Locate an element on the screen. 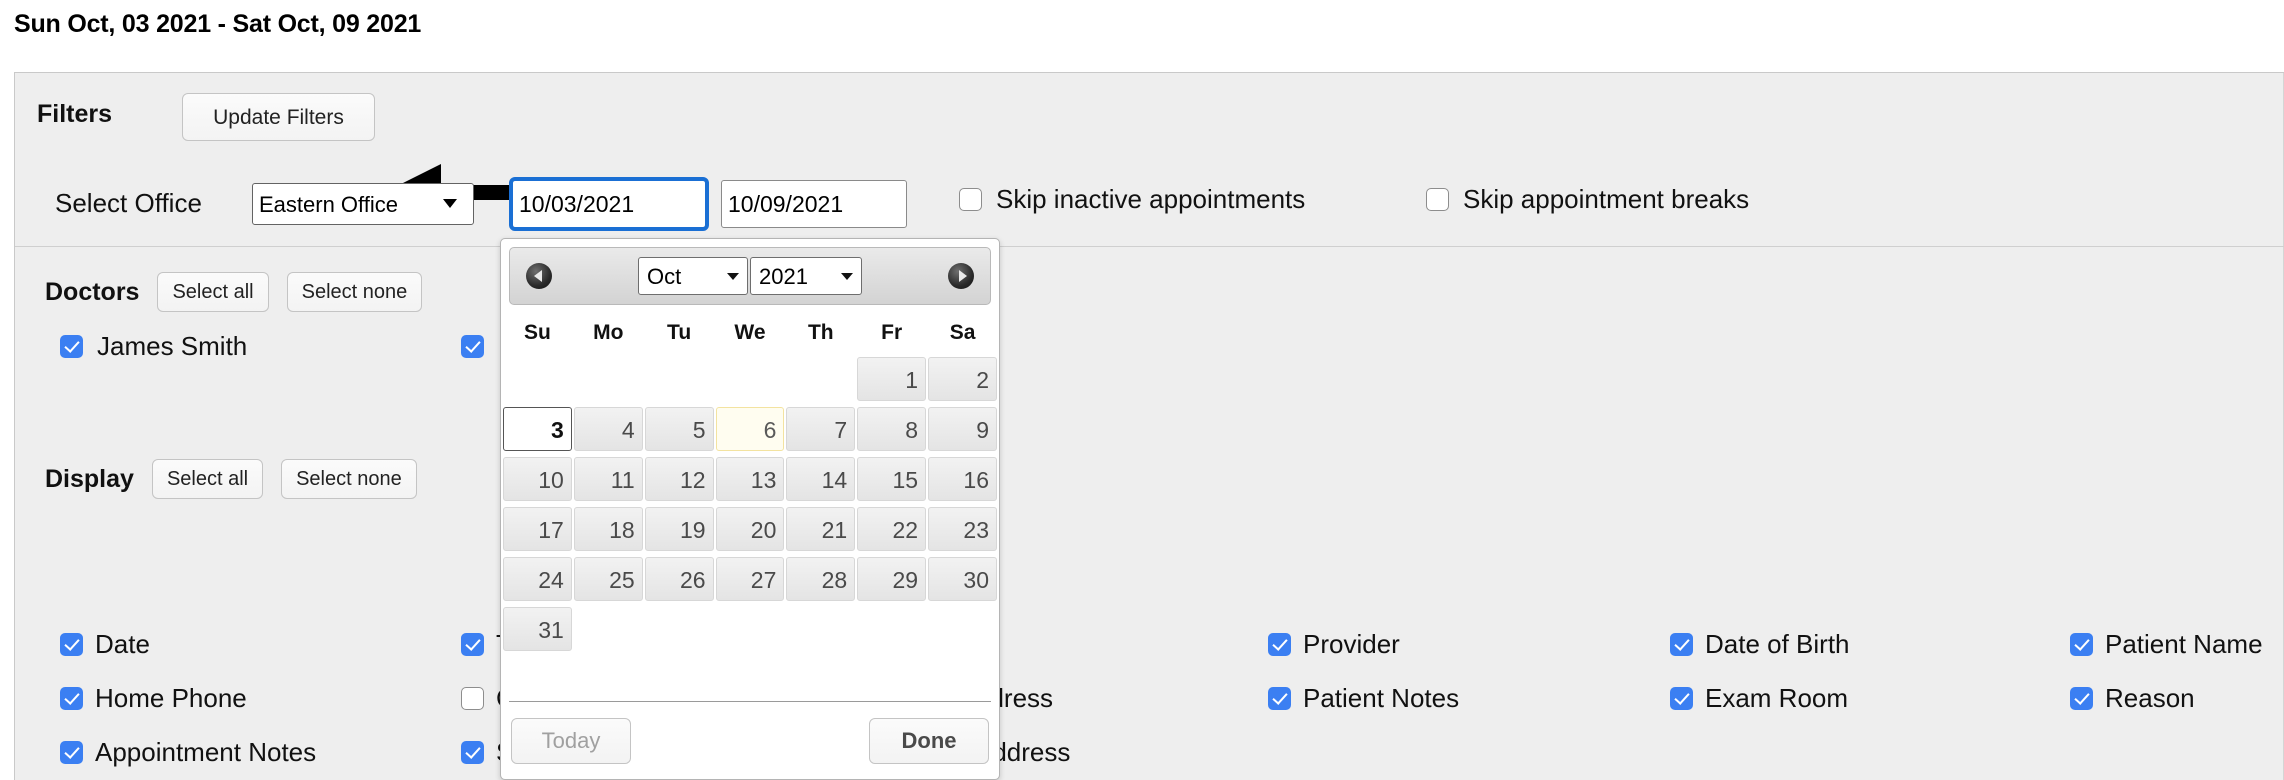  calendar-day-29: 29 is located at coordinates (892, 579).